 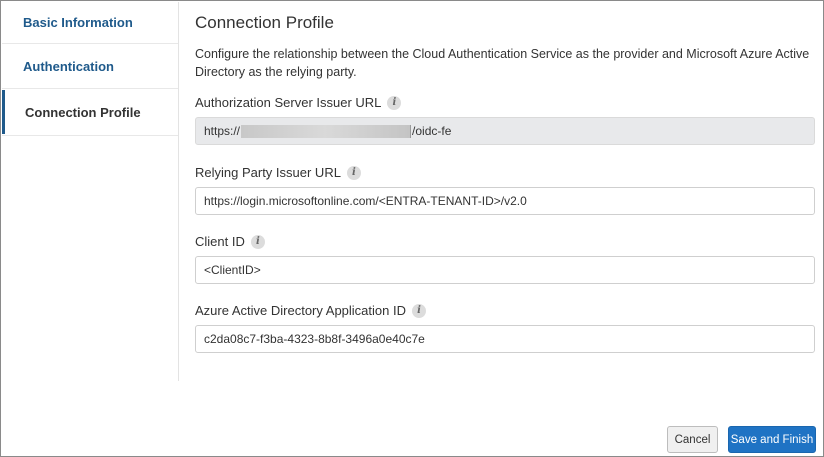 I want to click on url-prefix: https://, so click(x=222, y=131).